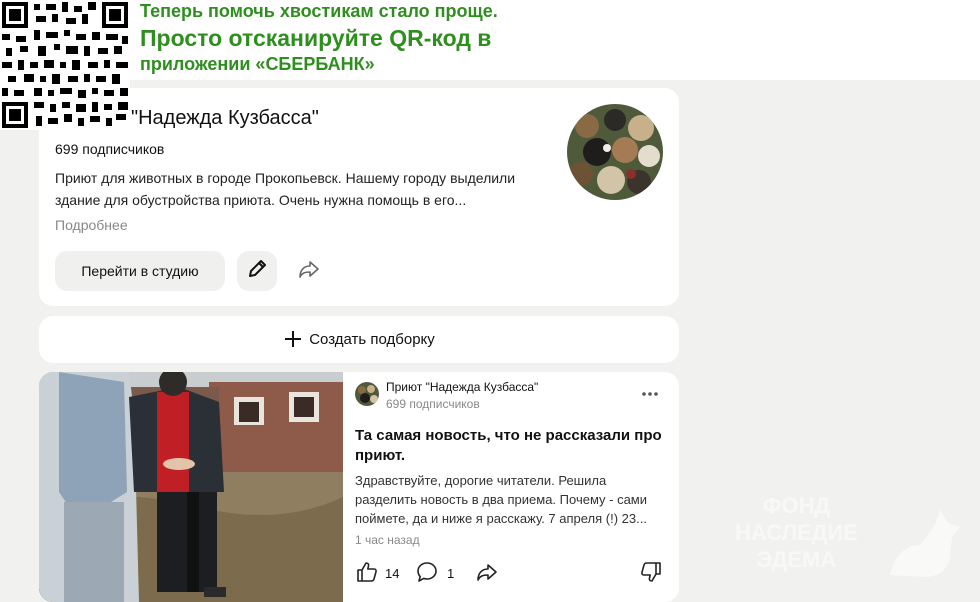 The image size is (980, 602). Describe the element at coordinates (293, 339) in the screenshot. I see `plus-icon` at that location.